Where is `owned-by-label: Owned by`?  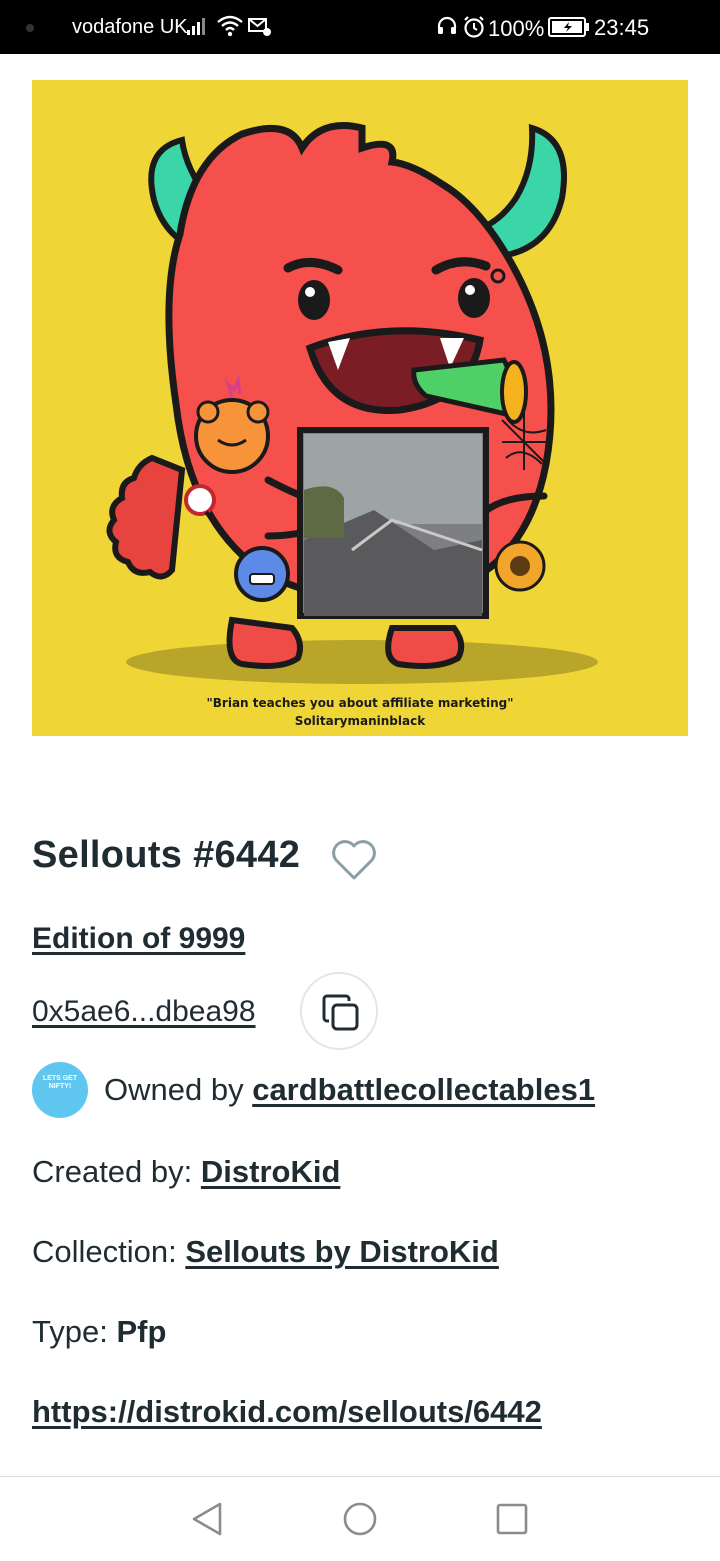
owned-by-label: Owned by is located at coordinates (174, 1089).